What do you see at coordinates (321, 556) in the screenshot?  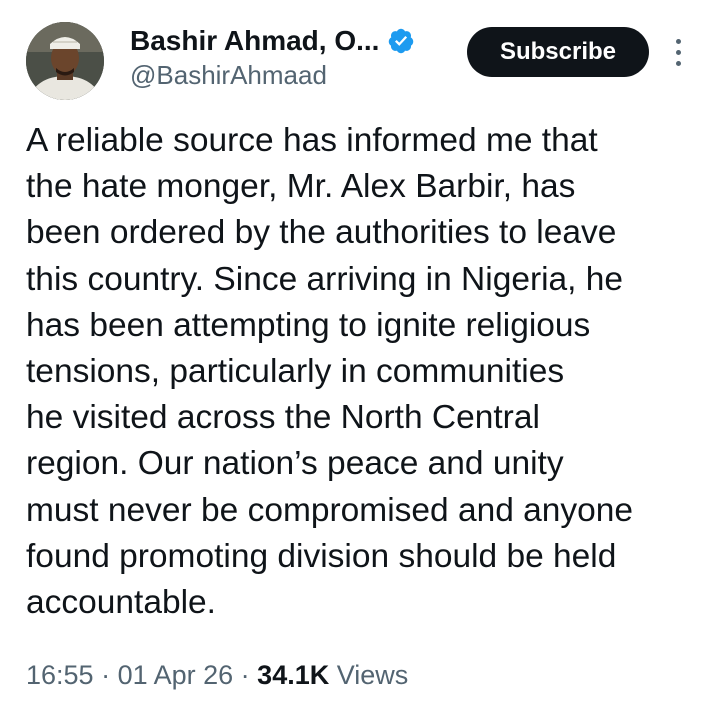 I see `tweet-text-line: found promoting division should be held` at bounding box center [321, 556].